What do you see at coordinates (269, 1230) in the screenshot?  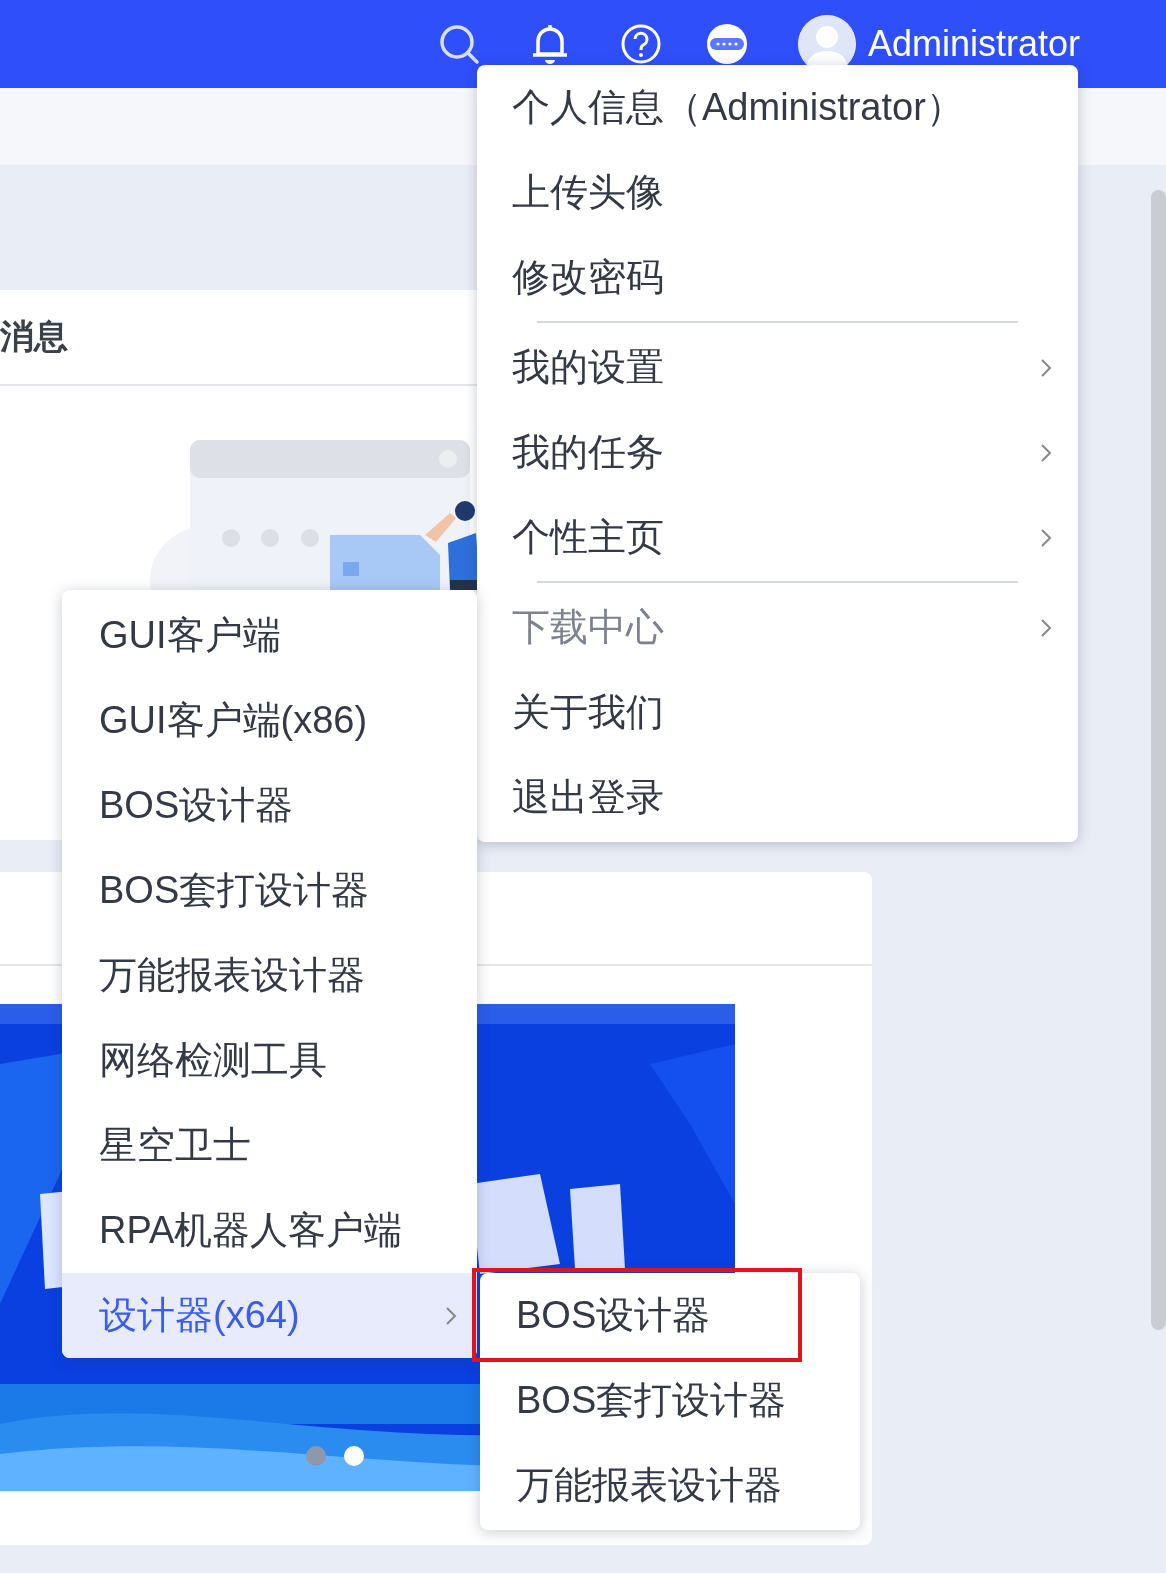 I see `menu-item: RPA机器人客户端` at bounding box center [269, 1230].